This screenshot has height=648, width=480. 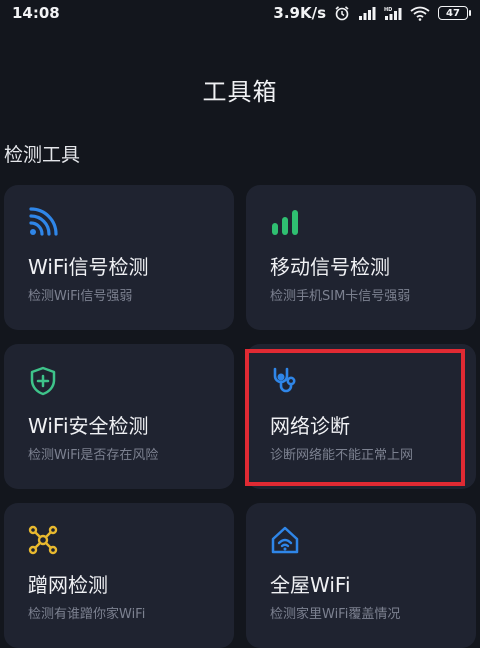 What do you see at coordinates (240, 92) in the screenshot?
I see `page-title: 工具箱` at bounding box center [240, 92].